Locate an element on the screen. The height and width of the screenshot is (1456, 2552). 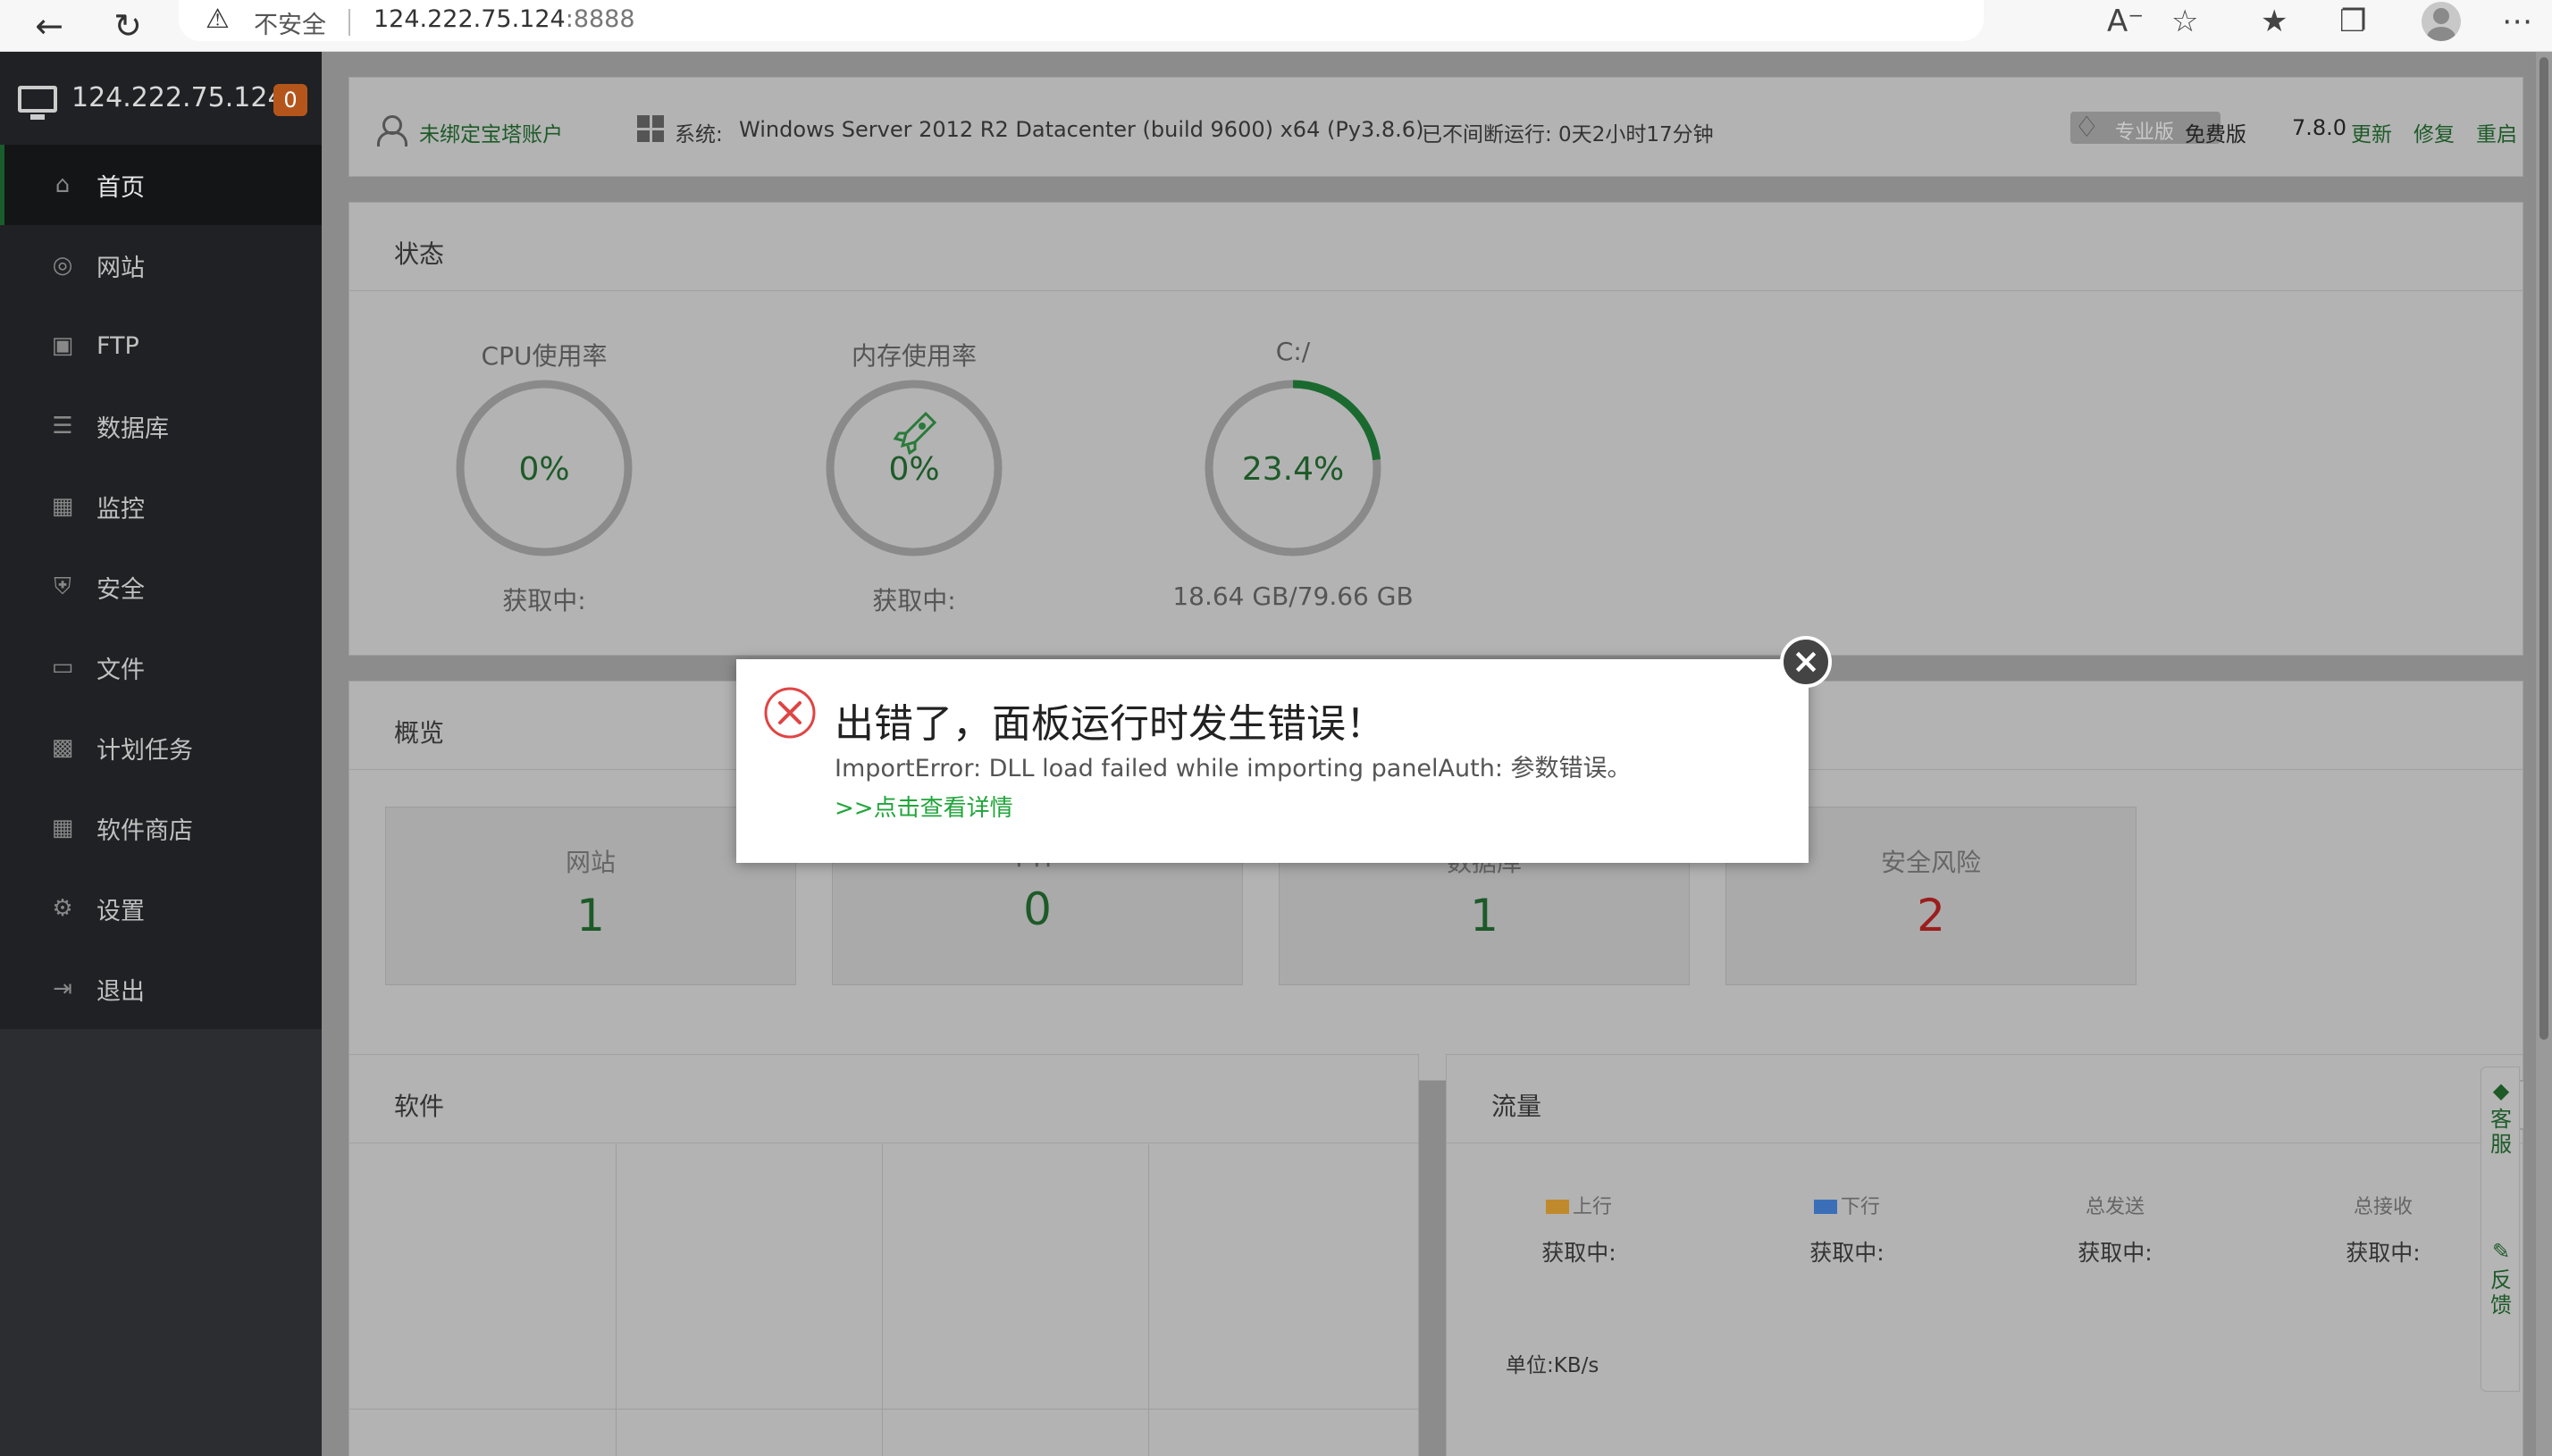
scrollbar-thumb is located at coordinates (2543, 548).